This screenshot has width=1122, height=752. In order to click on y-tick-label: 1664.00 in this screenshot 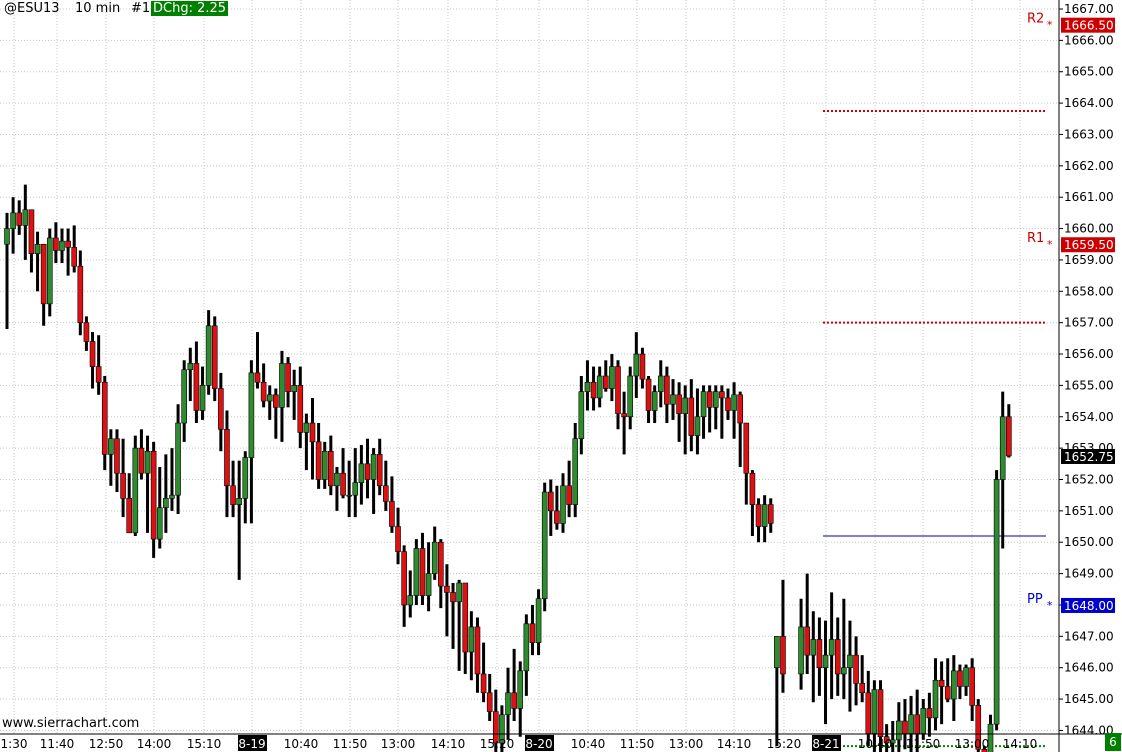, I will do `click(1089, 103)`.